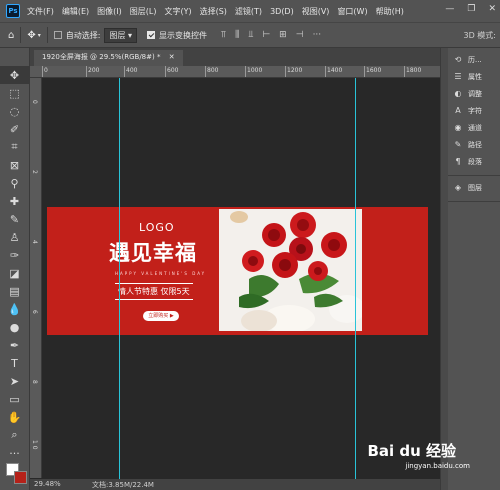  What do you see at coordinates (20, 477) in the screenshot?
I see `background-color-swatch` at bounding box center [20, 477].